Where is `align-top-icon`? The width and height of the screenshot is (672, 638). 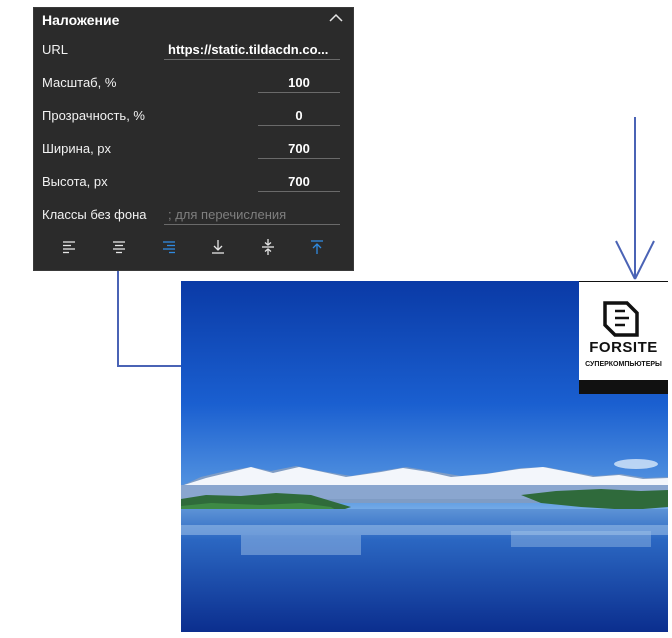
align-top-icon is located at coordinates (317, 247).